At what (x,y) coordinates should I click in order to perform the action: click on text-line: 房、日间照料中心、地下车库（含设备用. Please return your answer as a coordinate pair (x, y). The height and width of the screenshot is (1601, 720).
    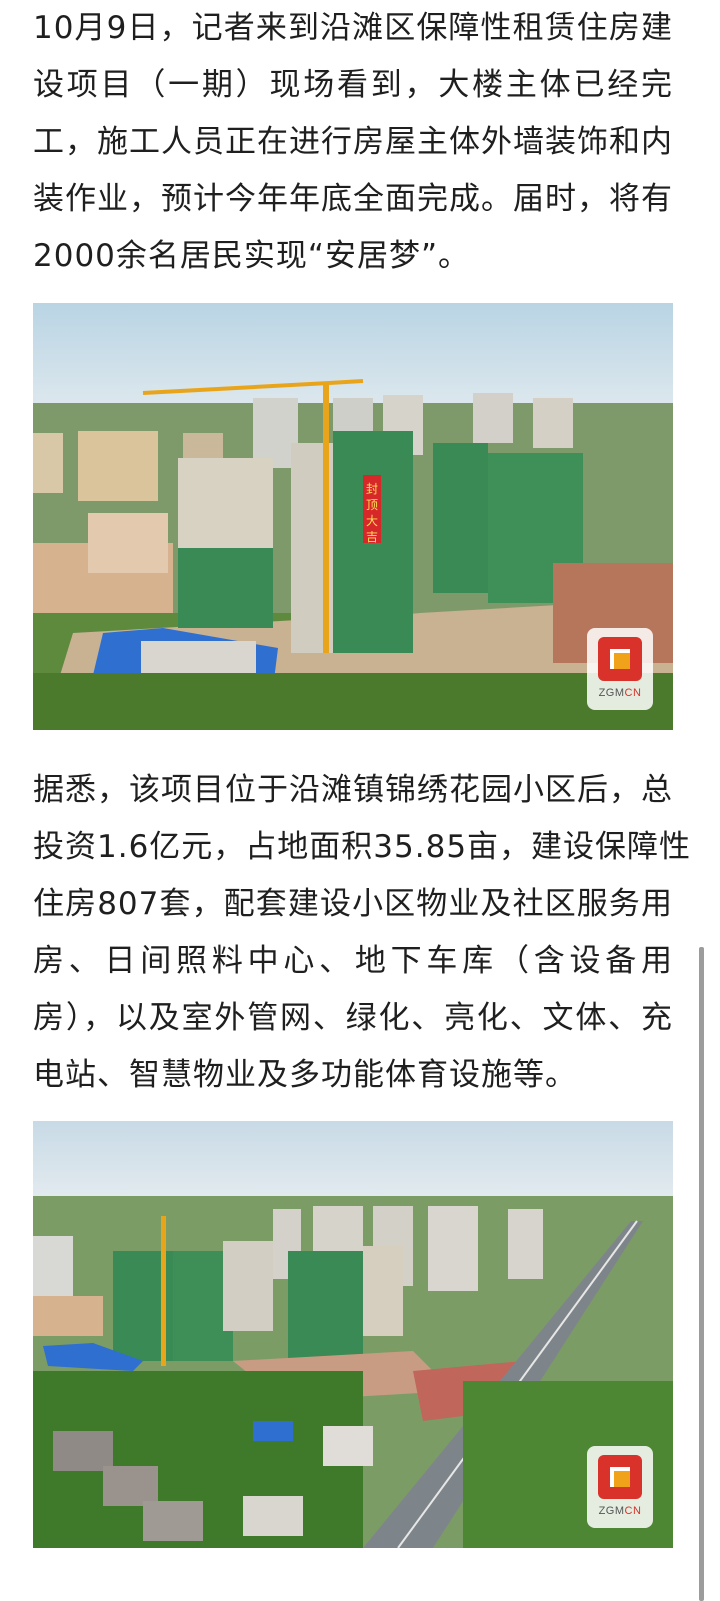
    Looking at the image, I should click on (353, 961).